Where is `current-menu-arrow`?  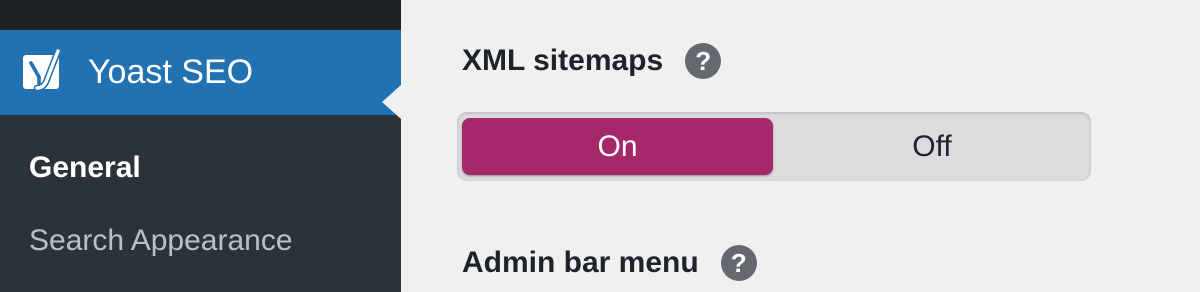
current-menu-arrow is located at coordinates (391, 102).